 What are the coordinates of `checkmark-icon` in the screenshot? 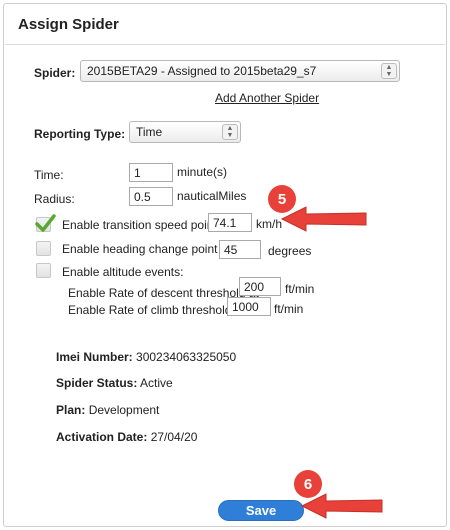 It's located at (45, 223).